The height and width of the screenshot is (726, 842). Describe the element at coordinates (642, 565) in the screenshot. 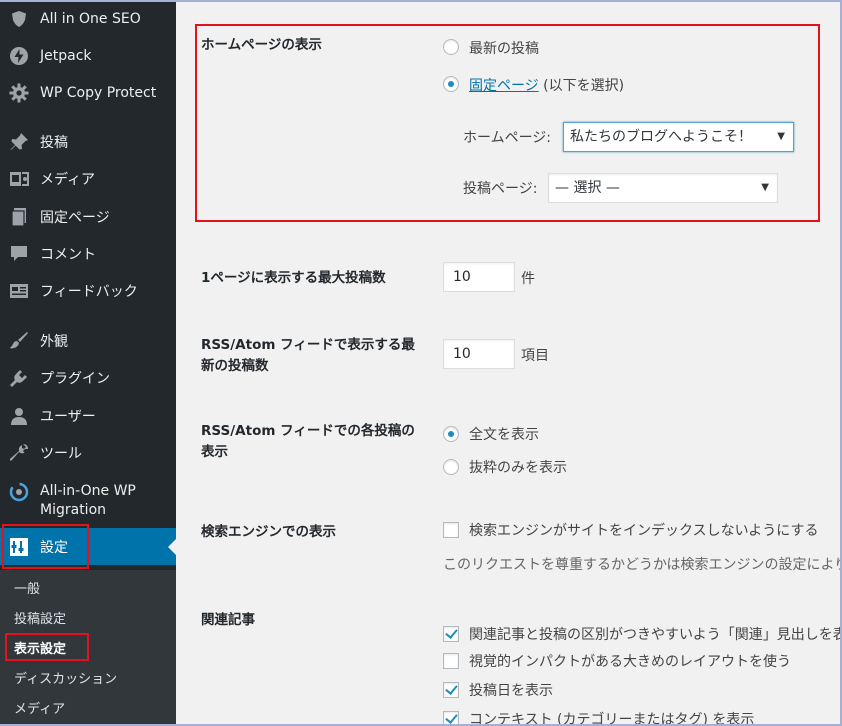

I see `search-engine-description: このリクエストを尊重するかどうかは検索エンジンの設定によります。` at that location.